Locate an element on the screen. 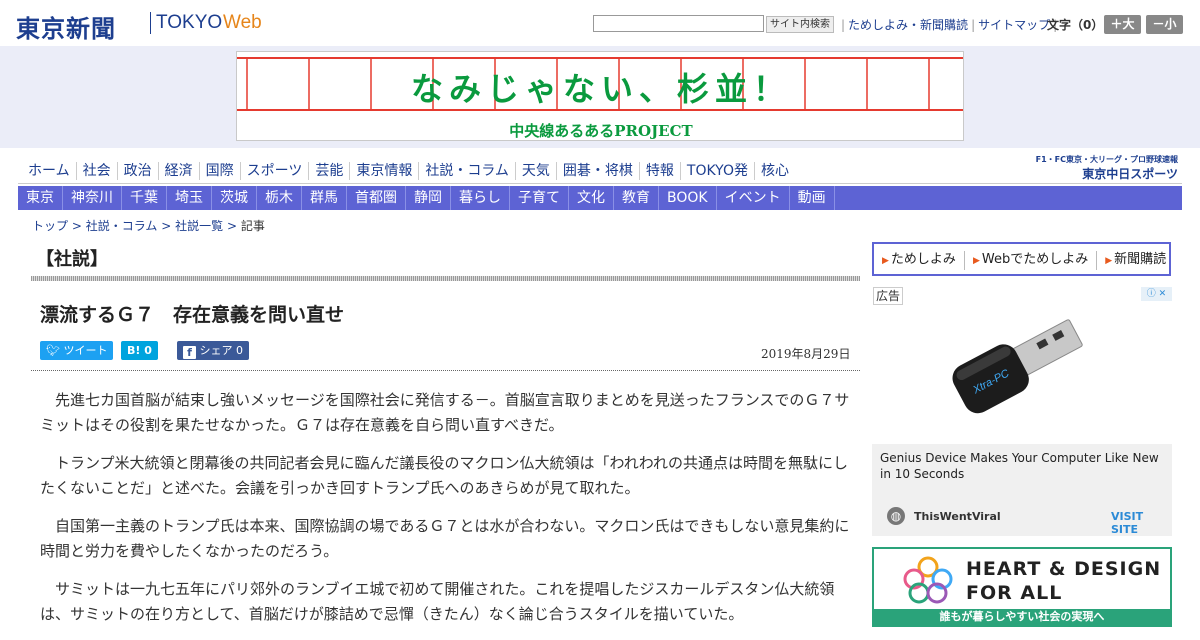  banner-headline: なみじゃない、杉並！ is located at coordinates (600, 89).